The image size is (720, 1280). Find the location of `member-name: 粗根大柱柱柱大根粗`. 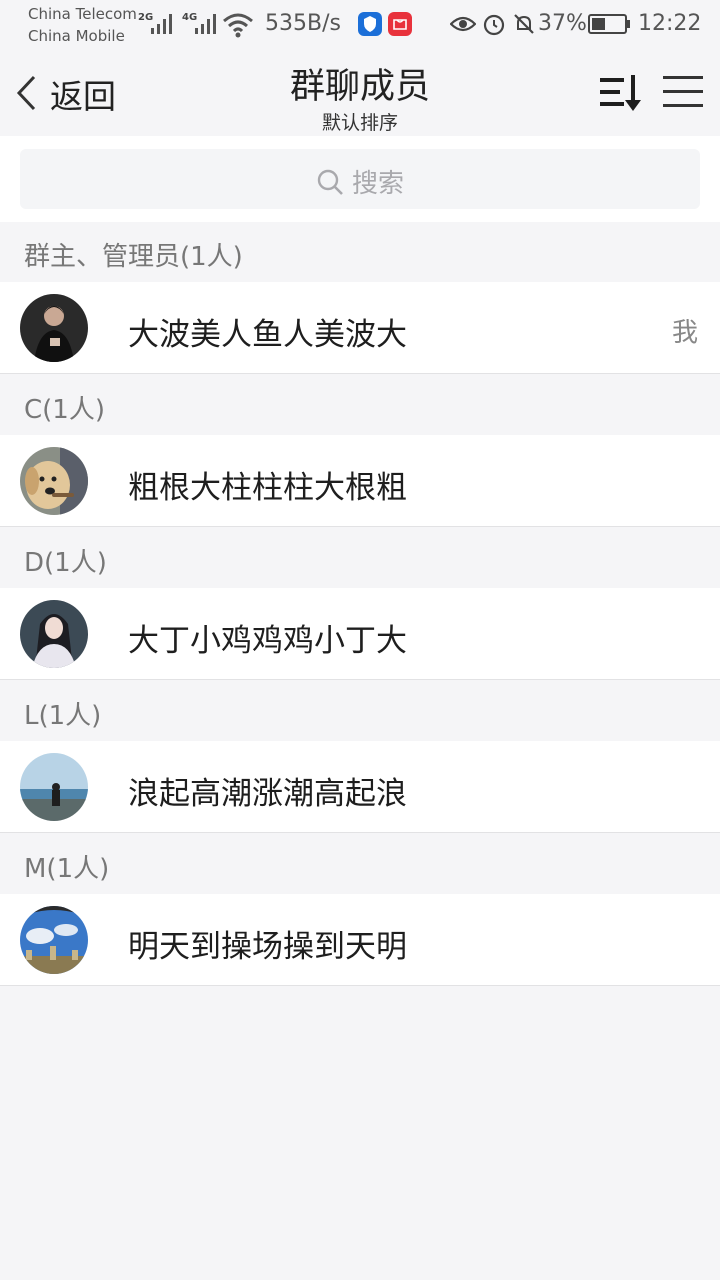

member-name: 粗根大柱柱柱大根粗 is located at coordinates (267, 488).